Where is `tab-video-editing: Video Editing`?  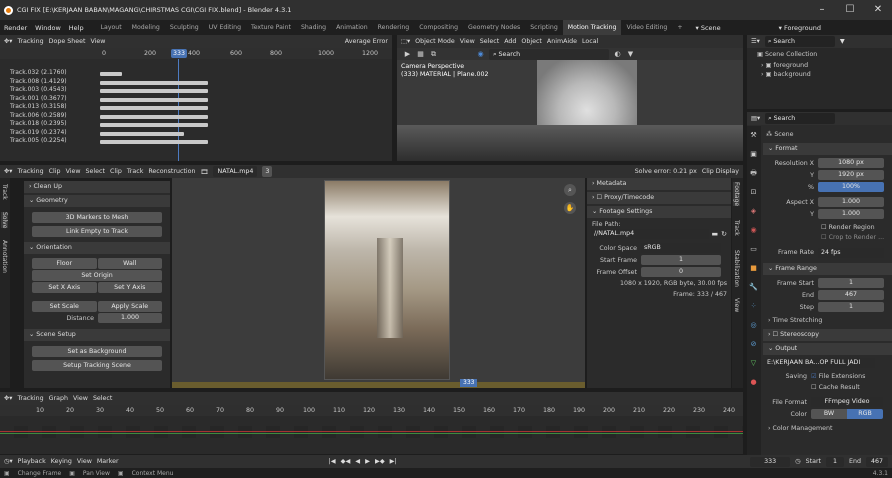 tab-video-editing: Video Editing is located at coordinates (646, 27).